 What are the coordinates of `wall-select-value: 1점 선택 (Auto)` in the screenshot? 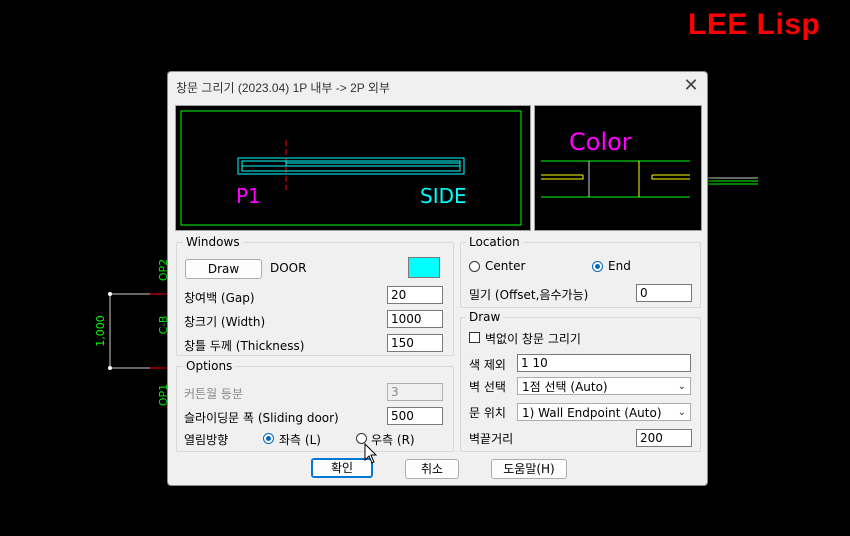 It's located at (565, 387).